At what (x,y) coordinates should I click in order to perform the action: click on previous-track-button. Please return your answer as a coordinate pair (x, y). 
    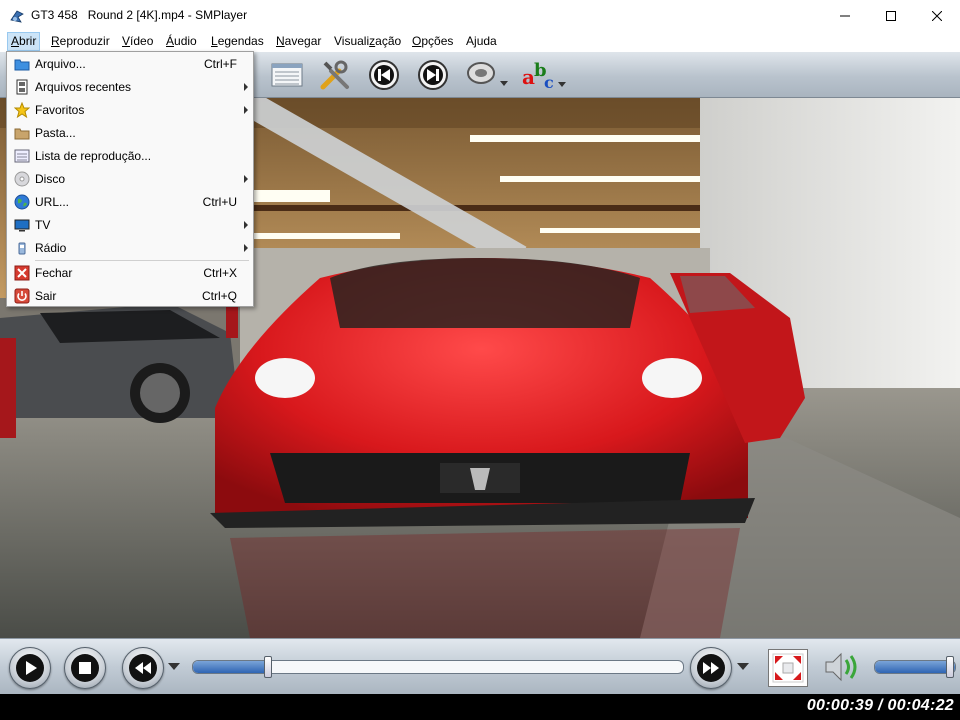
    Looking at the image, I should click on (384, 75).